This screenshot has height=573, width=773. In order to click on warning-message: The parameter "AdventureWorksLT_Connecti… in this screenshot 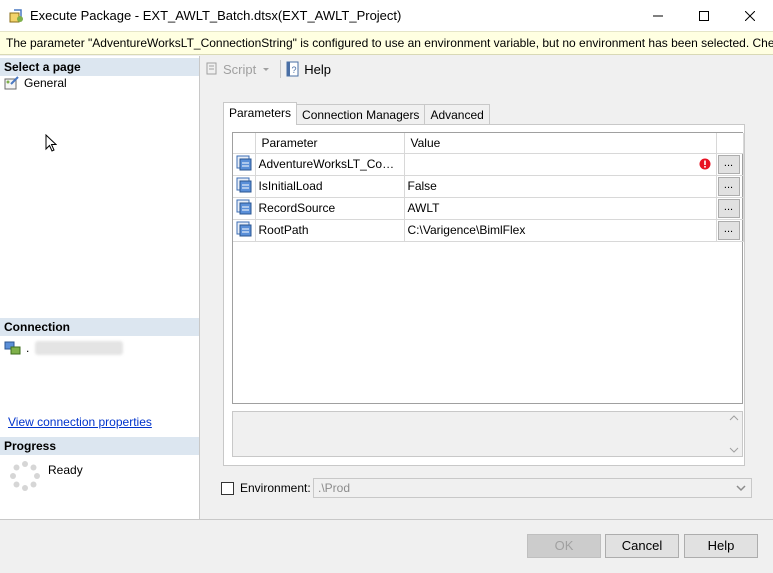, I will do `click(386, 43)`.